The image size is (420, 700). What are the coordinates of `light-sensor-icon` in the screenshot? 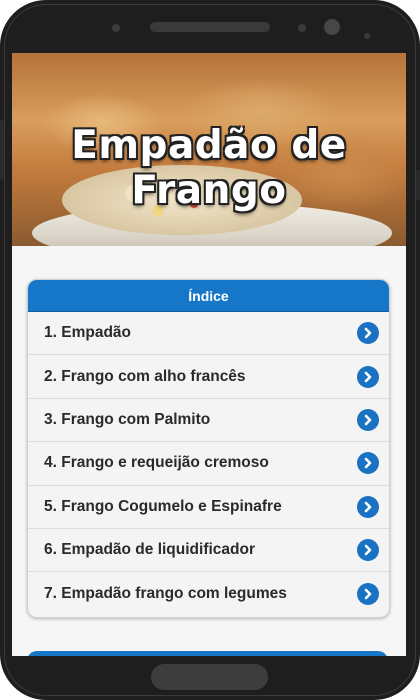 It's located at (367, 36).